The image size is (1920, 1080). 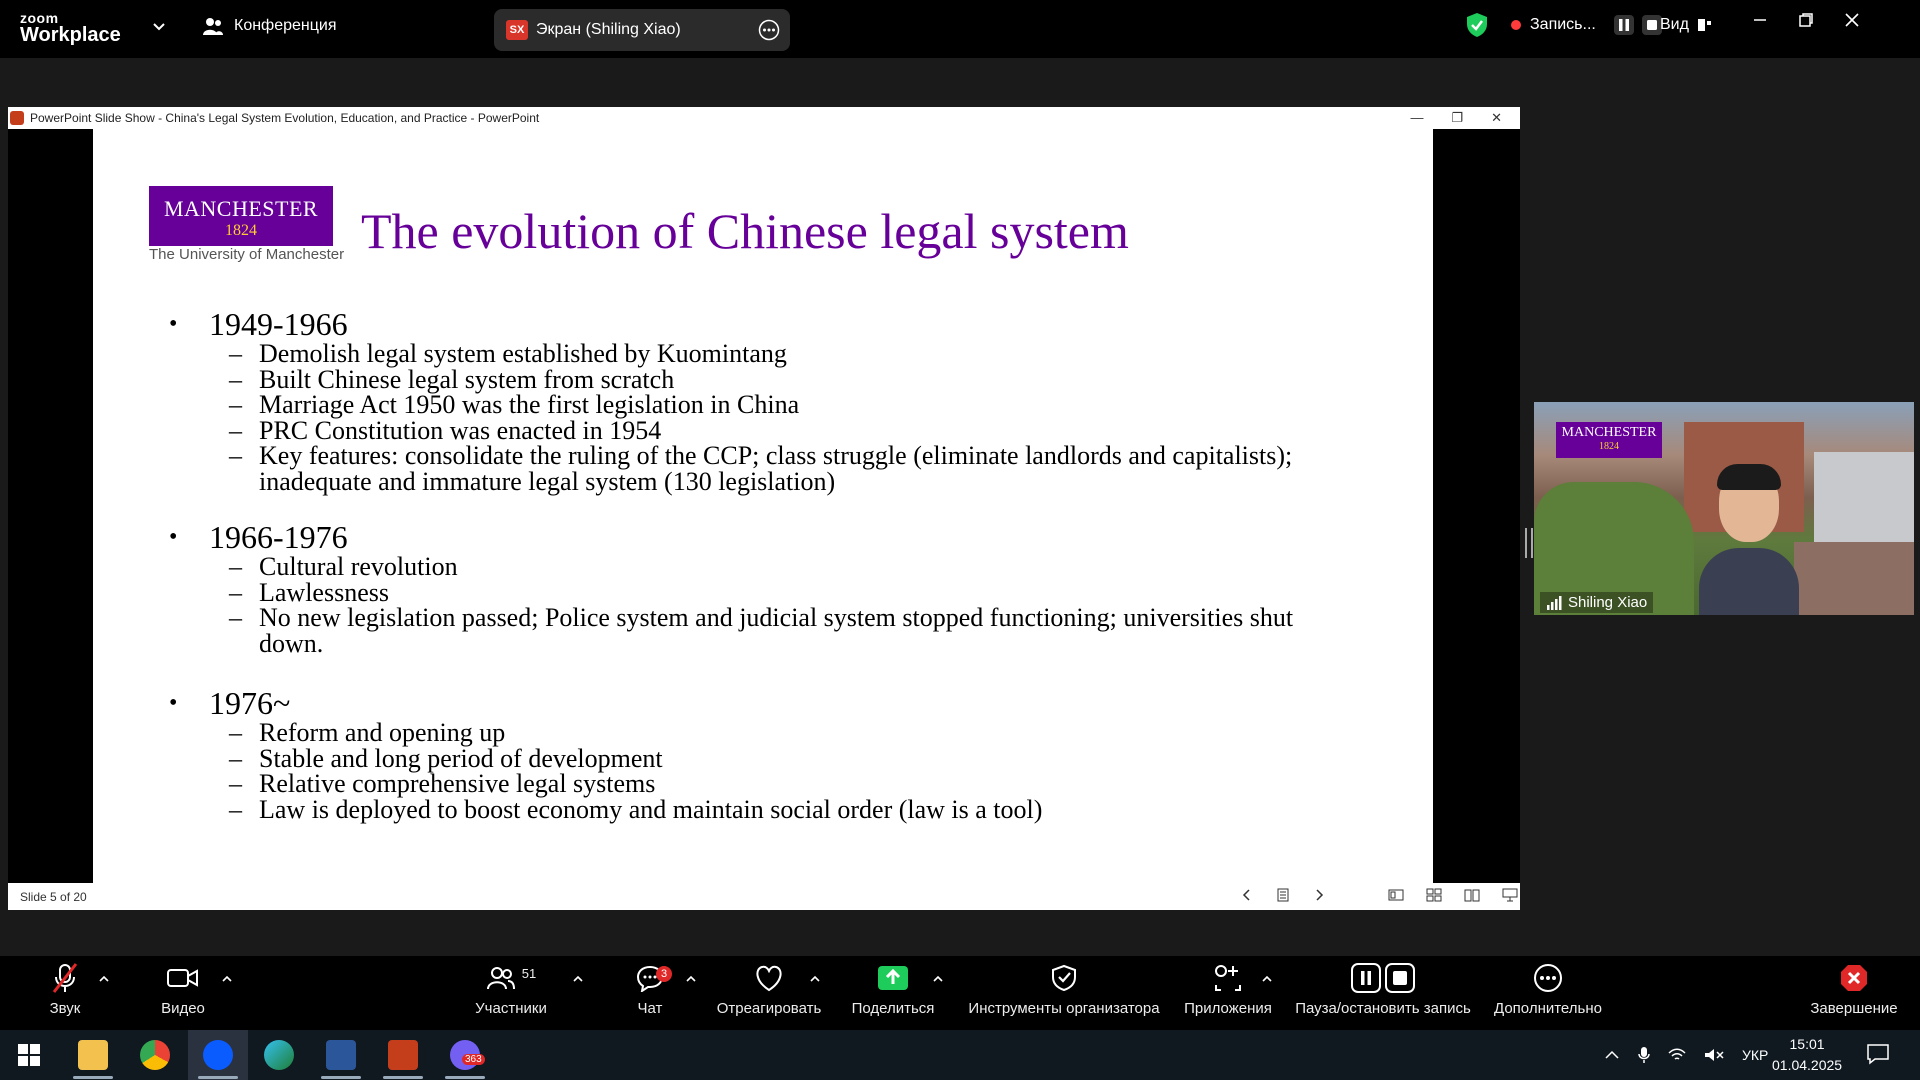 What do you see at coordinates (285, 25) in the screenshot?
I see `conference-label: Конференция` at bounding box center [285, 25].